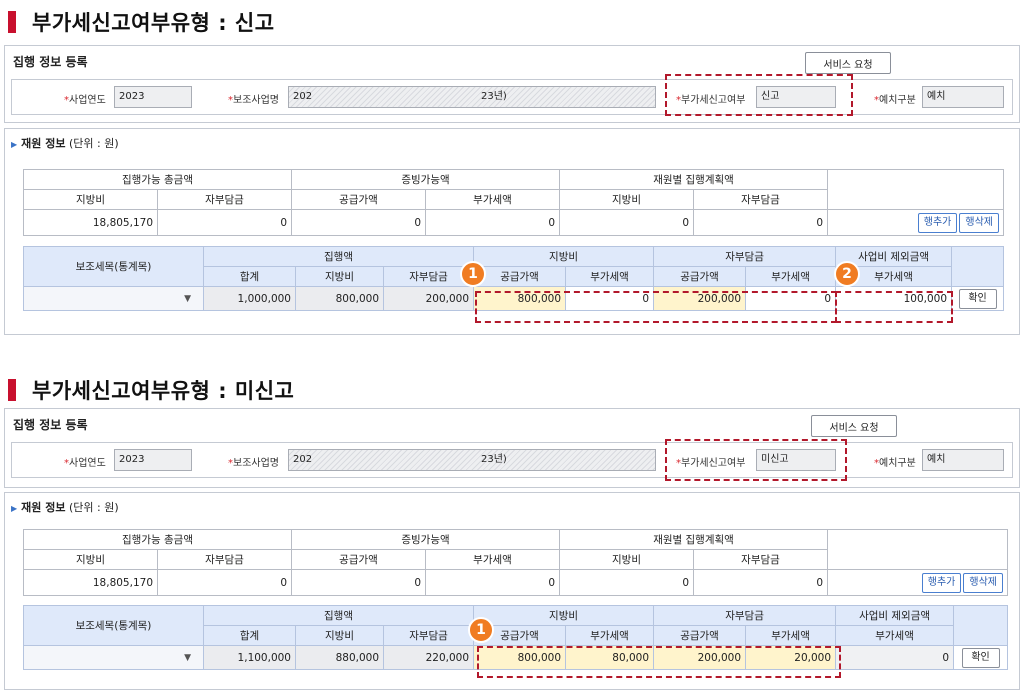 The image size is (1024, 690). Describe the element at coordinates (428, 298) in the screenshot. I see `exec-self-cell: 200,000` at that location.